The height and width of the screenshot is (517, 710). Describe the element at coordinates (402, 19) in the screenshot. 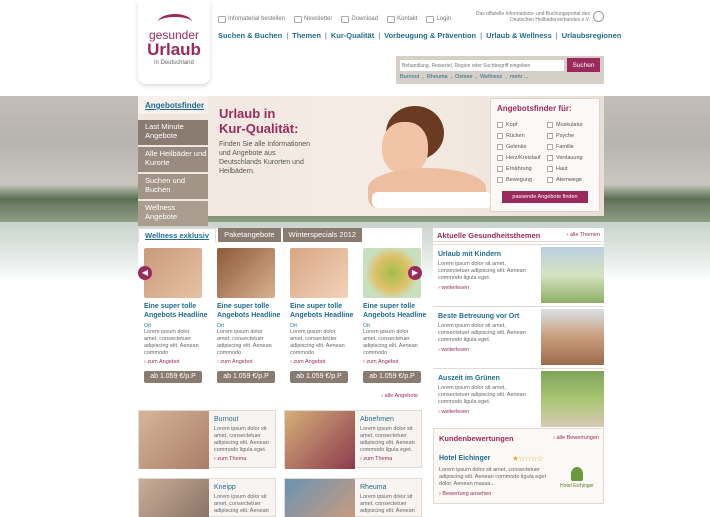

I see `toplink-kontakt: Kontakt` at that location.